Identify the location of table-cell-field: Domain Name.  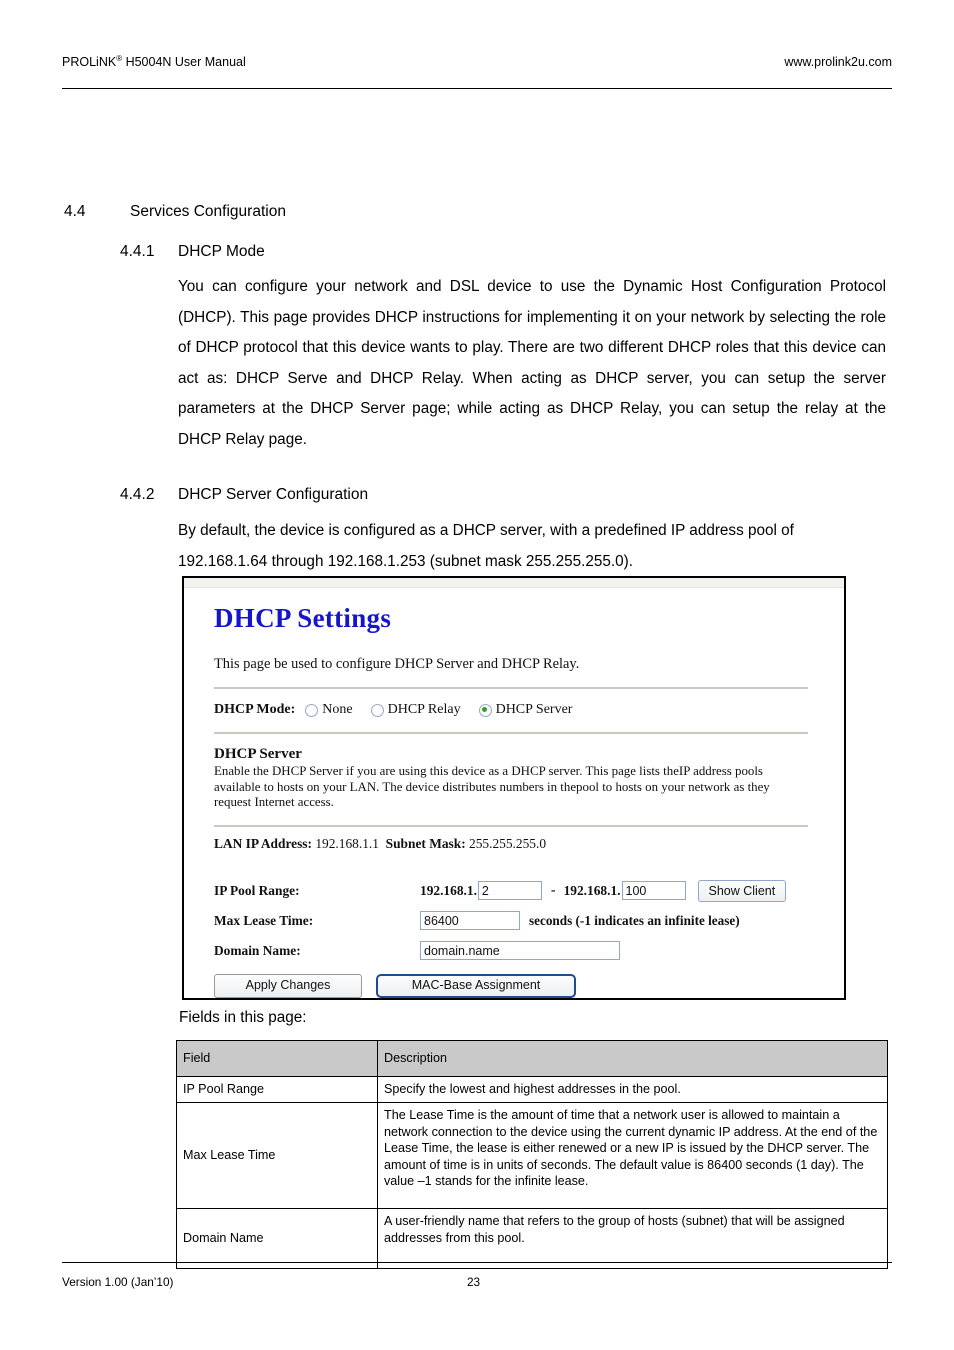
(277, 1239).